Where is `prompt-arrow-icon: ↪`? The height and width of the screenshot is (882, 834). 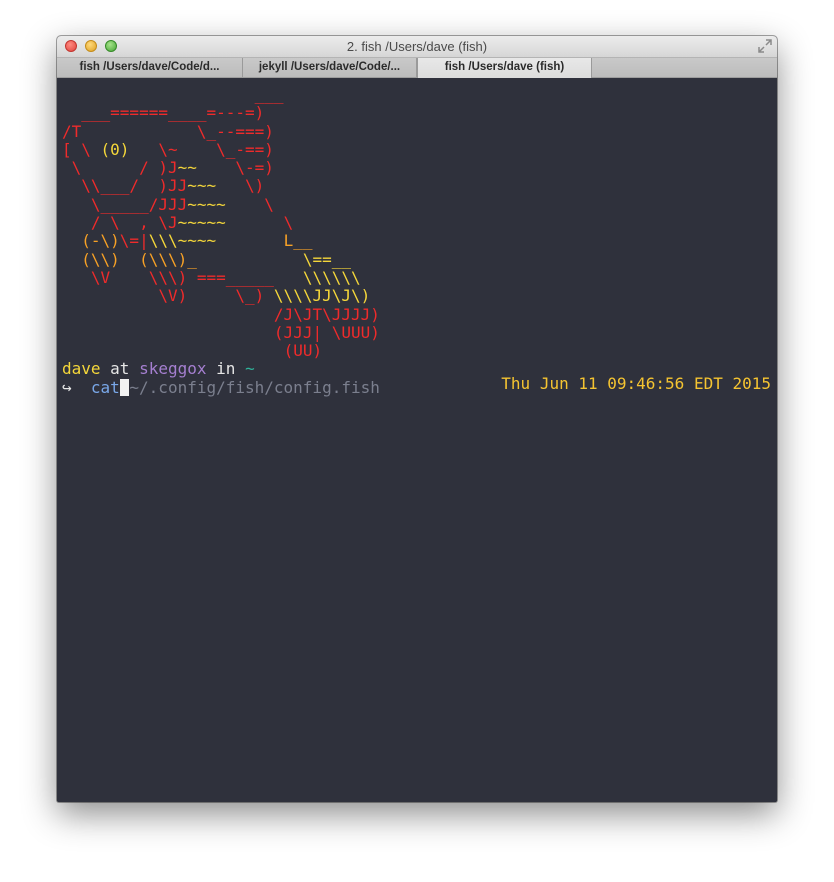
prompt-arrow-icon: ↪ is located at coordinates (67, 387).